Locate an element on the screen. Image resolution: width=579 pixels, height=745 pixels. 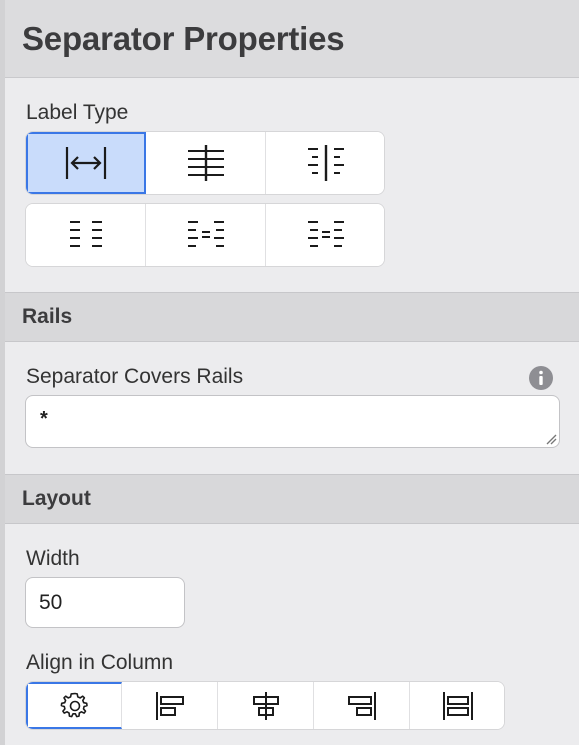
resize-grip-icon is located at coordinates (551, 439).